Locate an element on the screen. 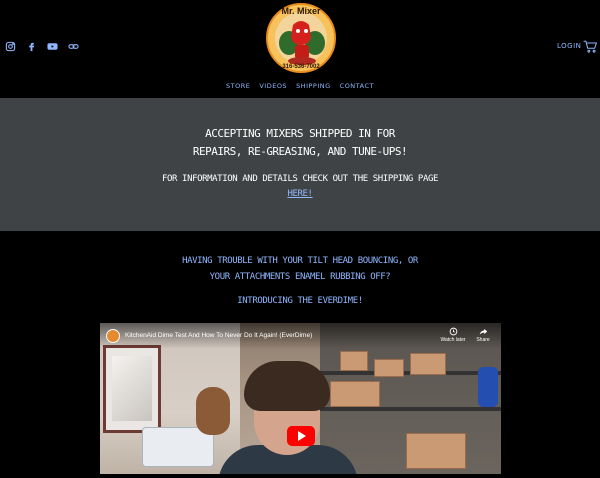  social-links is located at coordinates (42, 46).